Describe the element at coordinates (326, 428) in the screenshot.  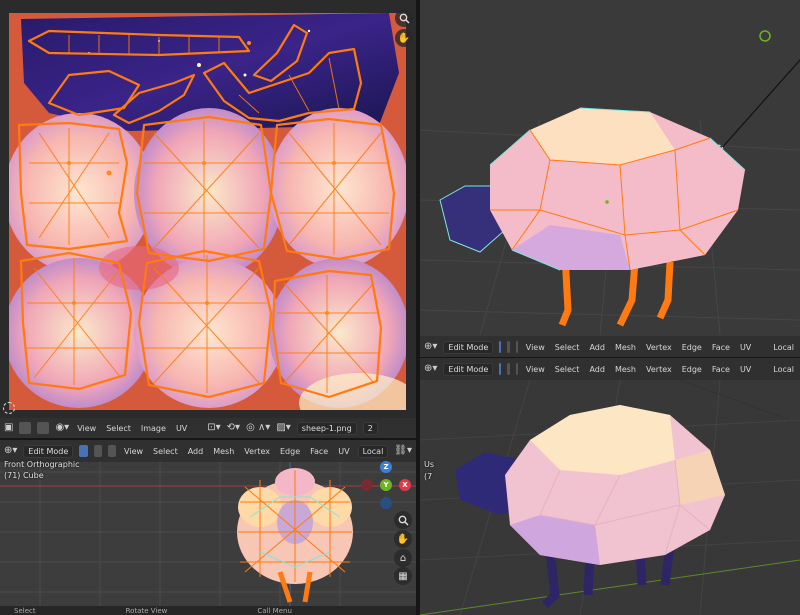
I see `image-name-field: sheep-1.png` at that location.